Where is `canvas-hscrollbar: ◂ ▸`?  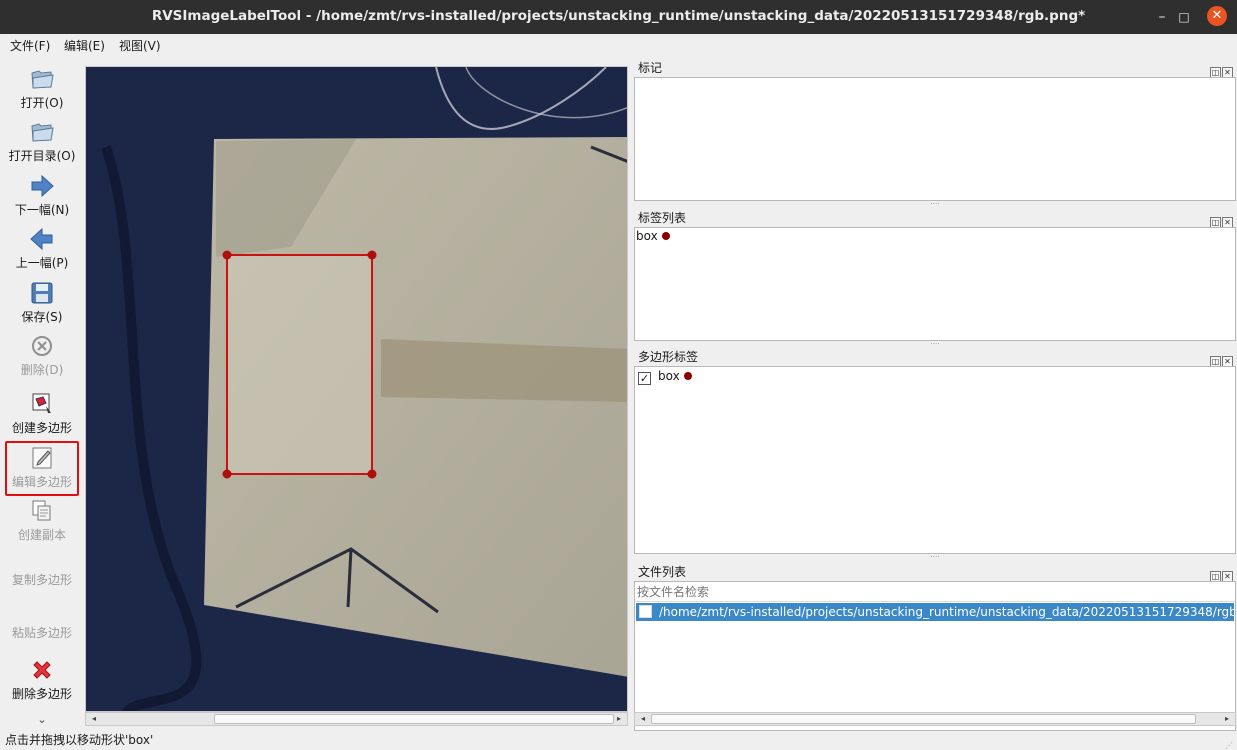 canvas-hscrollbar: ◂ ▸ is located at coordinates (356, 719).